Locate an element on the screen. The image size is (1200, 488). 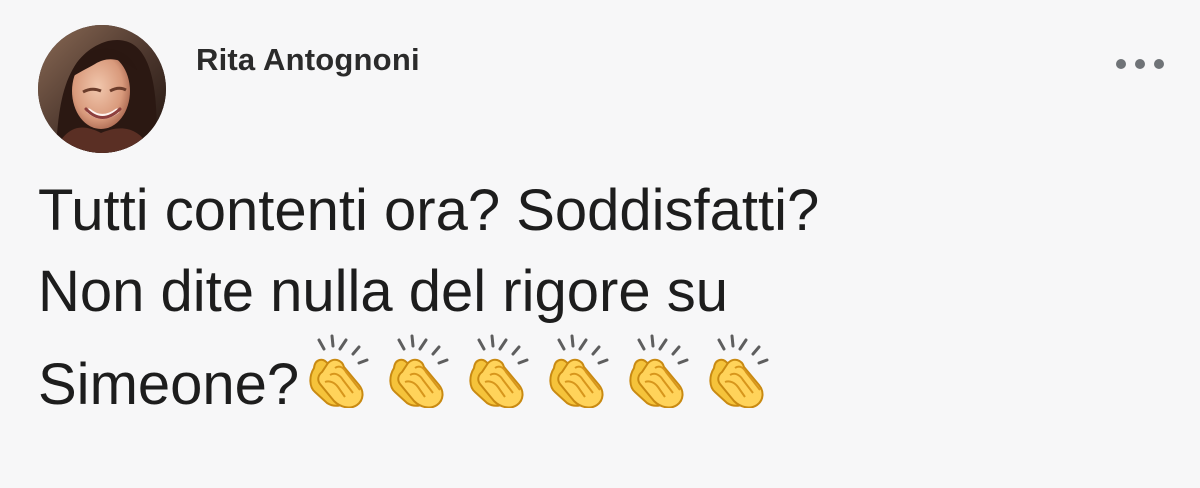
author-name: Rita Antognoni is located at coordinates (308, 60).